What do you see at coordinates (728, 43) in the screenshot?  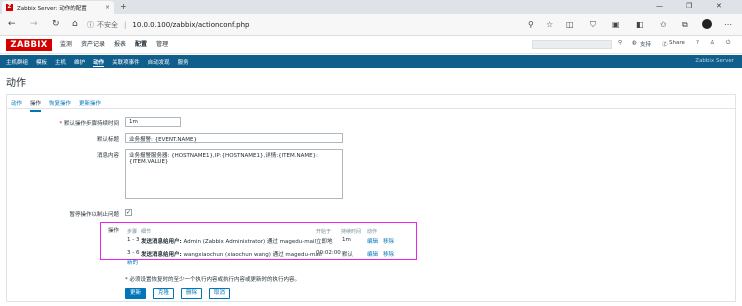 I see `sign-out-icon: ⏻` at bounding box center [728, 43].